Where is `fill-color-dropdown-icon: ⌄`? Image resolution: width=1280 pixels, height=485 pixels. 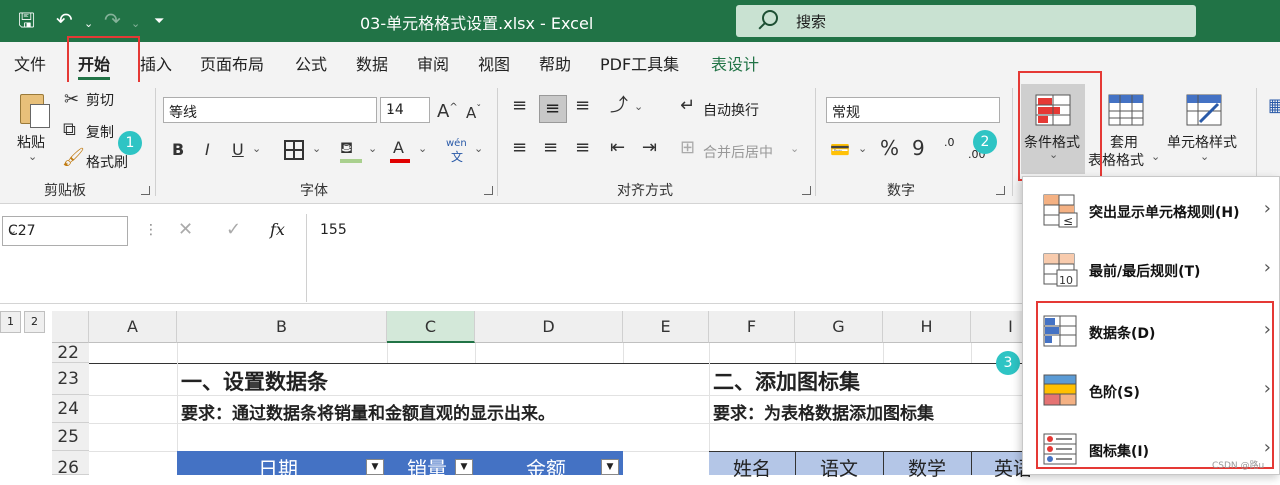
fill-color-dropdown-icon: ⌄ is located at coordinates (372, 148).